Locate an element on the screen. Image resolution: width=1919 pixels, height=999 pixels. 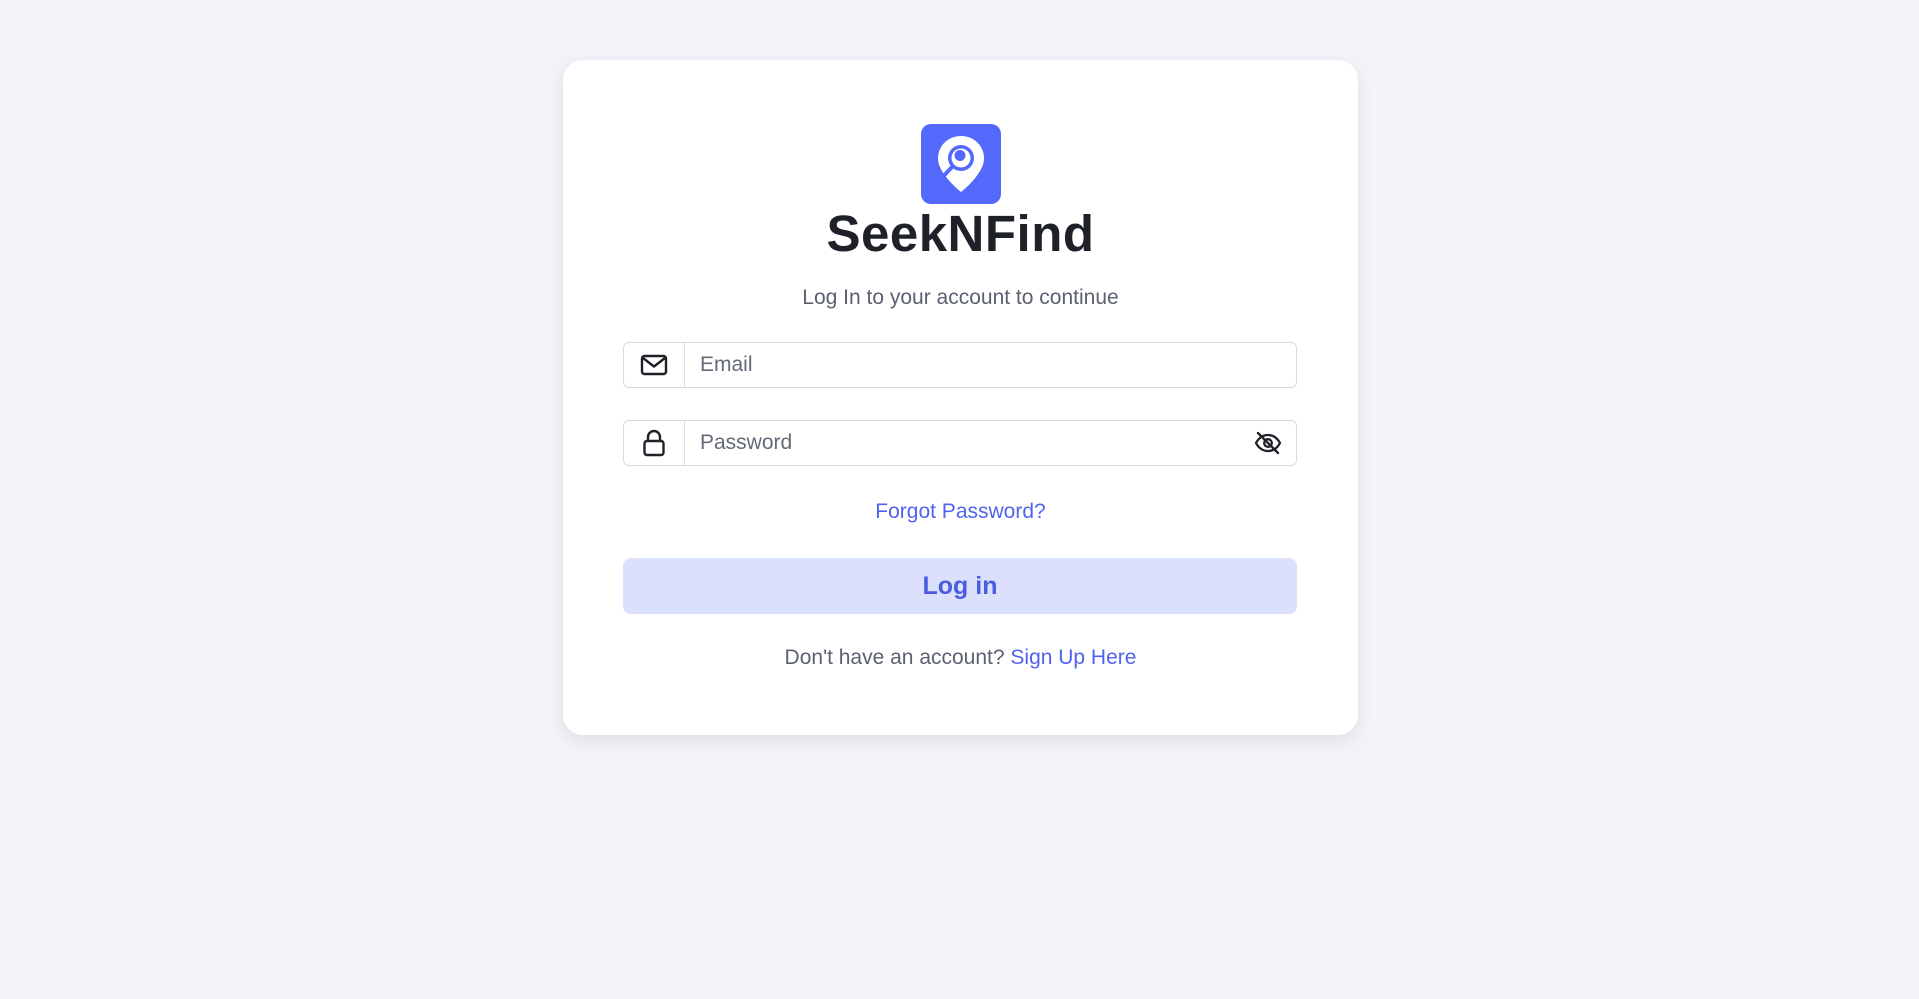
email-input is located at coordinates (990, 365).